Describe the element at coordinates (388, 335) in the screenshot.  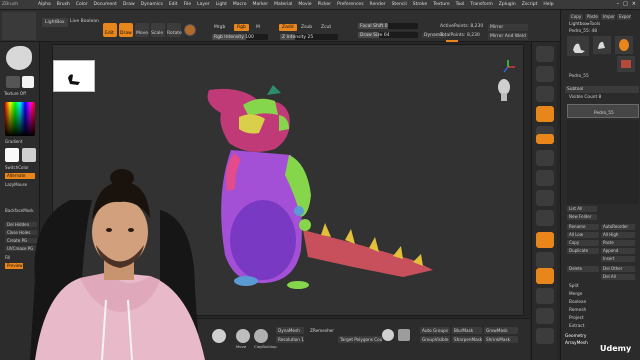
I see `polish-brush-icon` at that location.